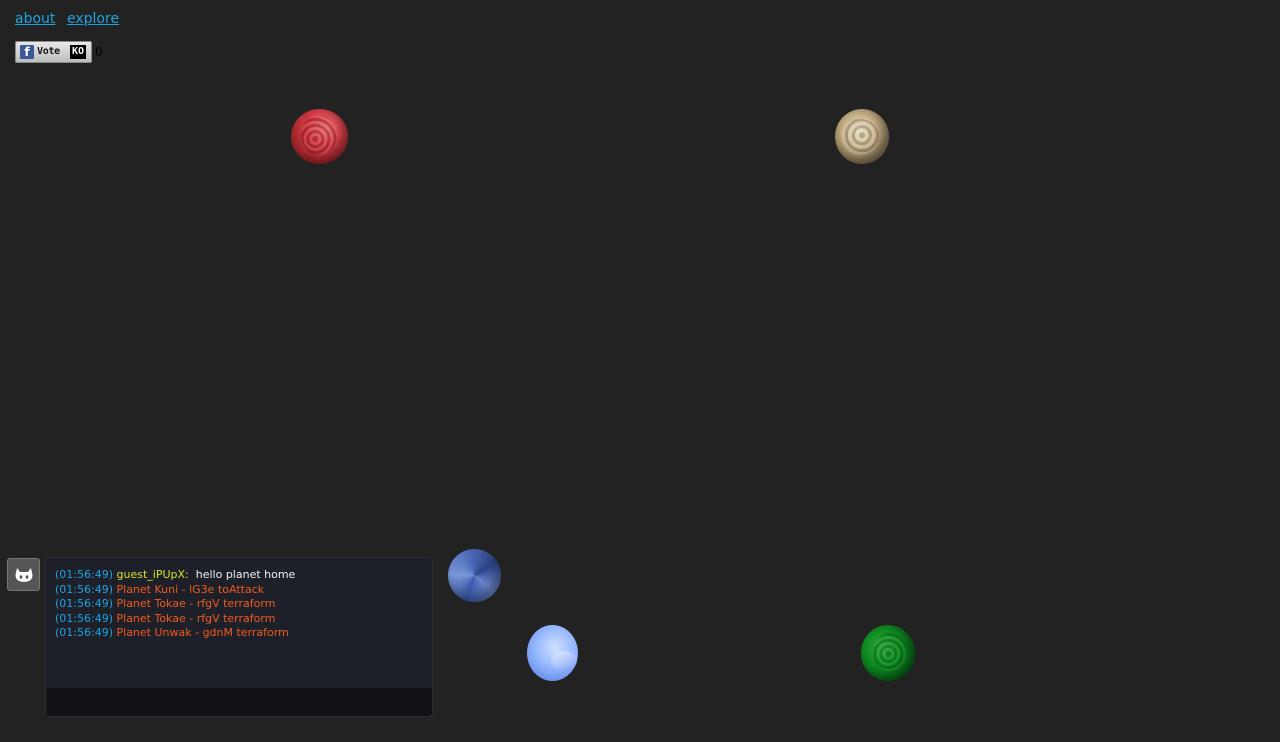  I want to click on chat-event-text: Planet Kuni - lG3e toAttack, so click(190, 589).